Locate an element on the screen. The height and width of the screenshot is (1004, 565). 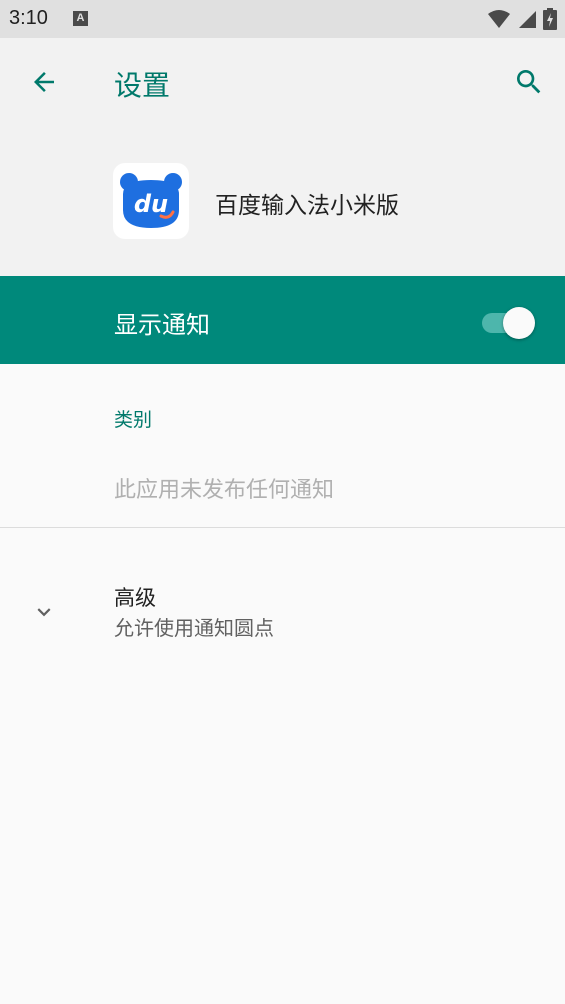
show-notifications-label: 显示通知 is located at coordinates (162, 325).